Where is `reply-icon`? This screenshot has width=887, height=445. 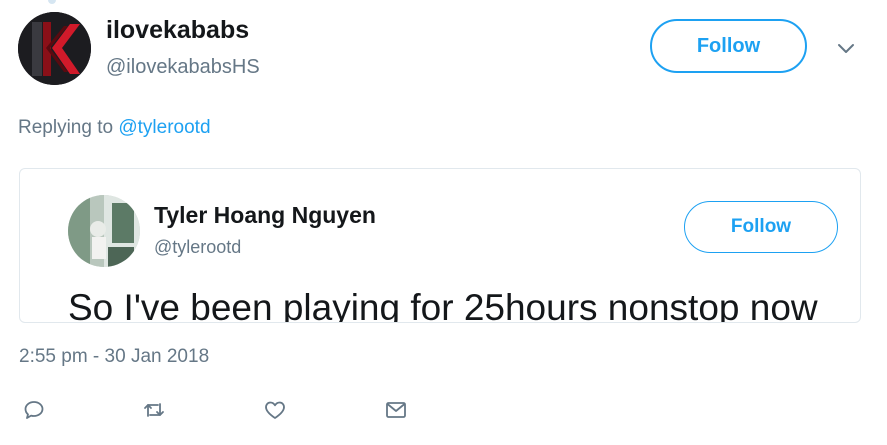
reply-icon is located at coordinates (34, 410).